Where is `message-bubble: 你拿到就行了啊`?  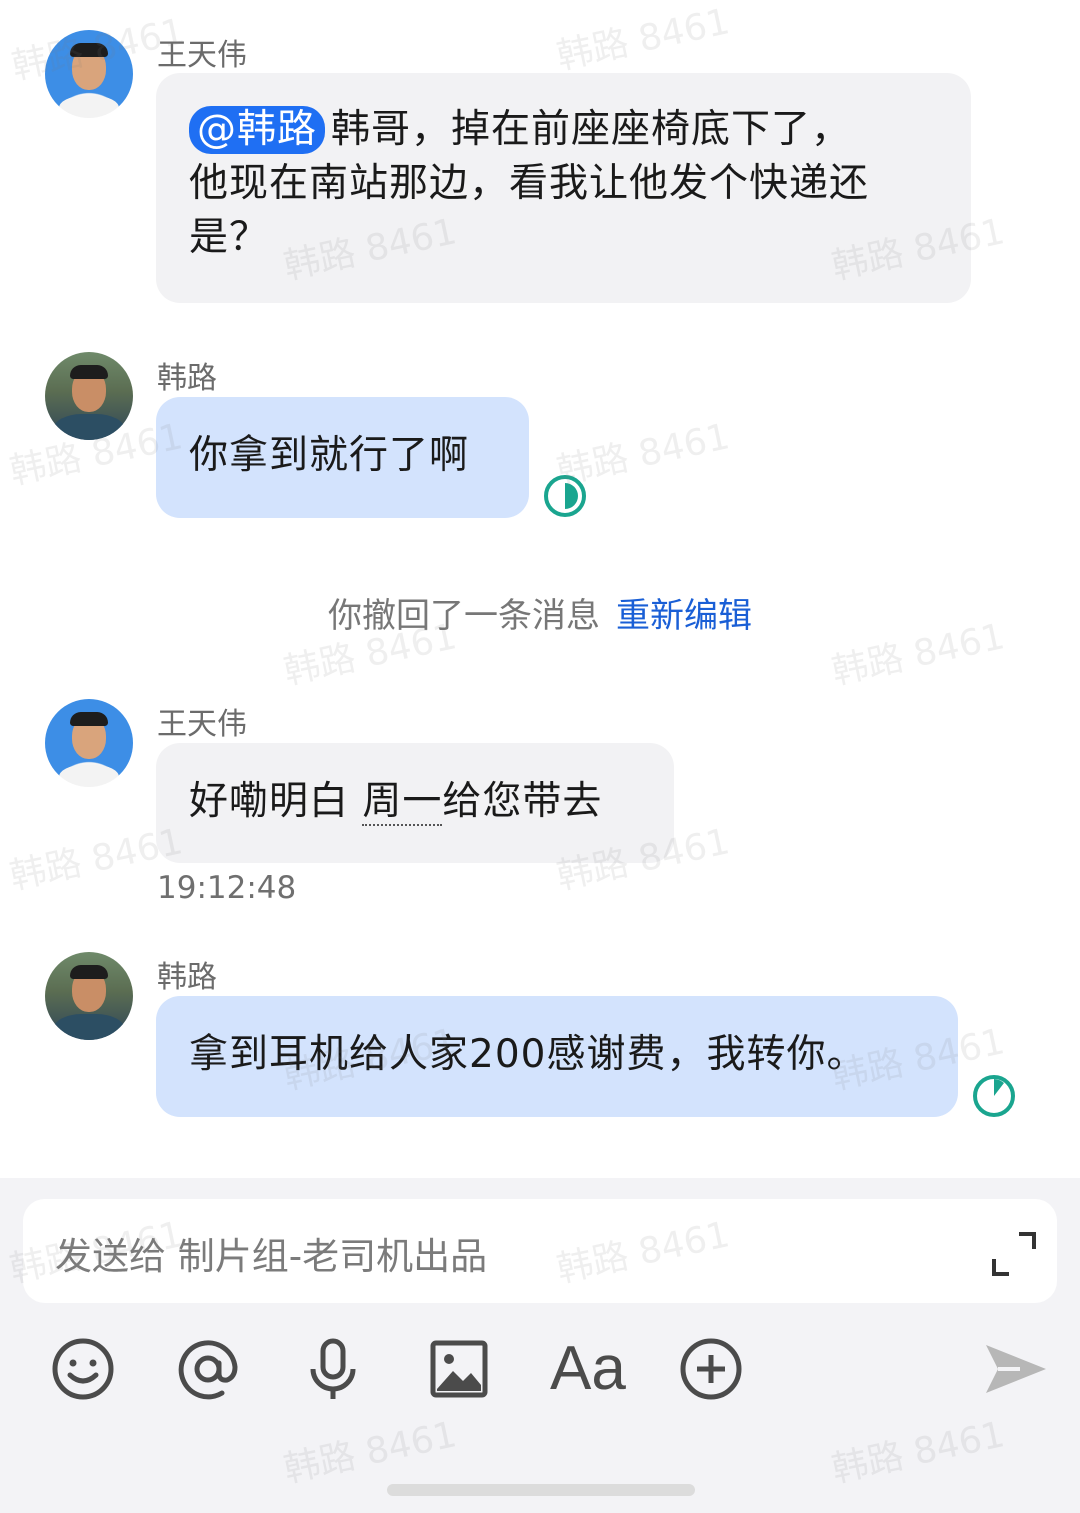 message-bubble: 你拿到就行了啊 is located at coordinates (342, 457).